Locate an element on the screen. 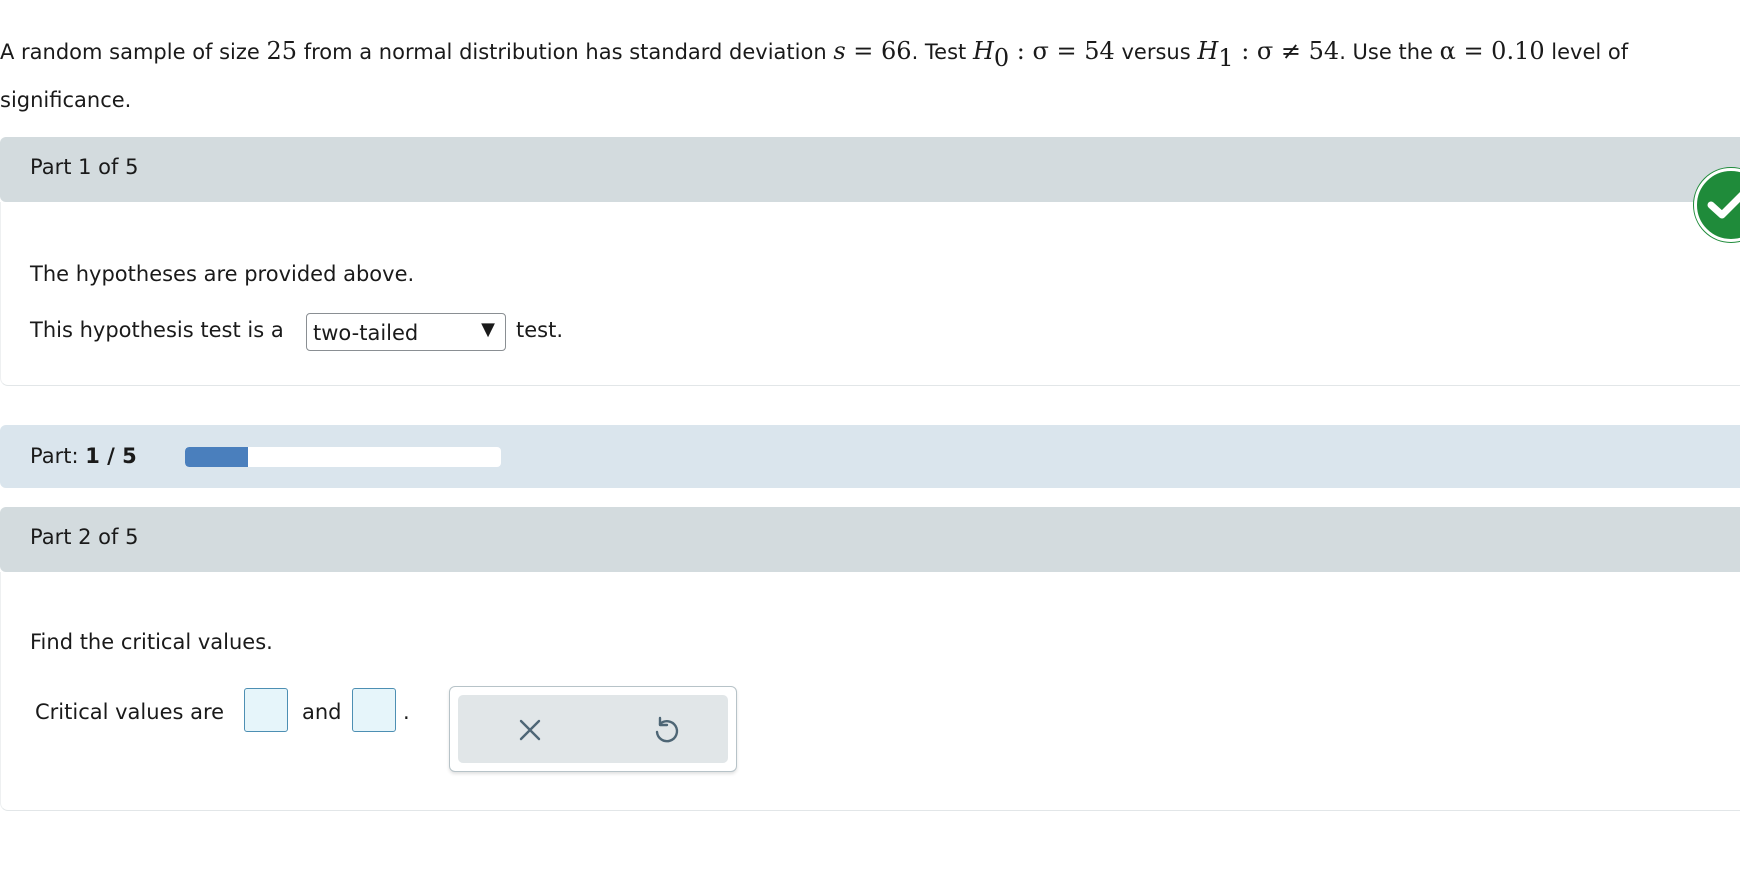  answer-tools-bar is located at coordinates (593, 729).